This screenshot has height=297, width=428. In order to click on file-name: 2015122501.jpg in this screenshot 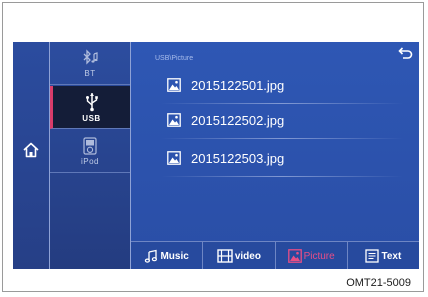, I will do `click(238, 85)`.